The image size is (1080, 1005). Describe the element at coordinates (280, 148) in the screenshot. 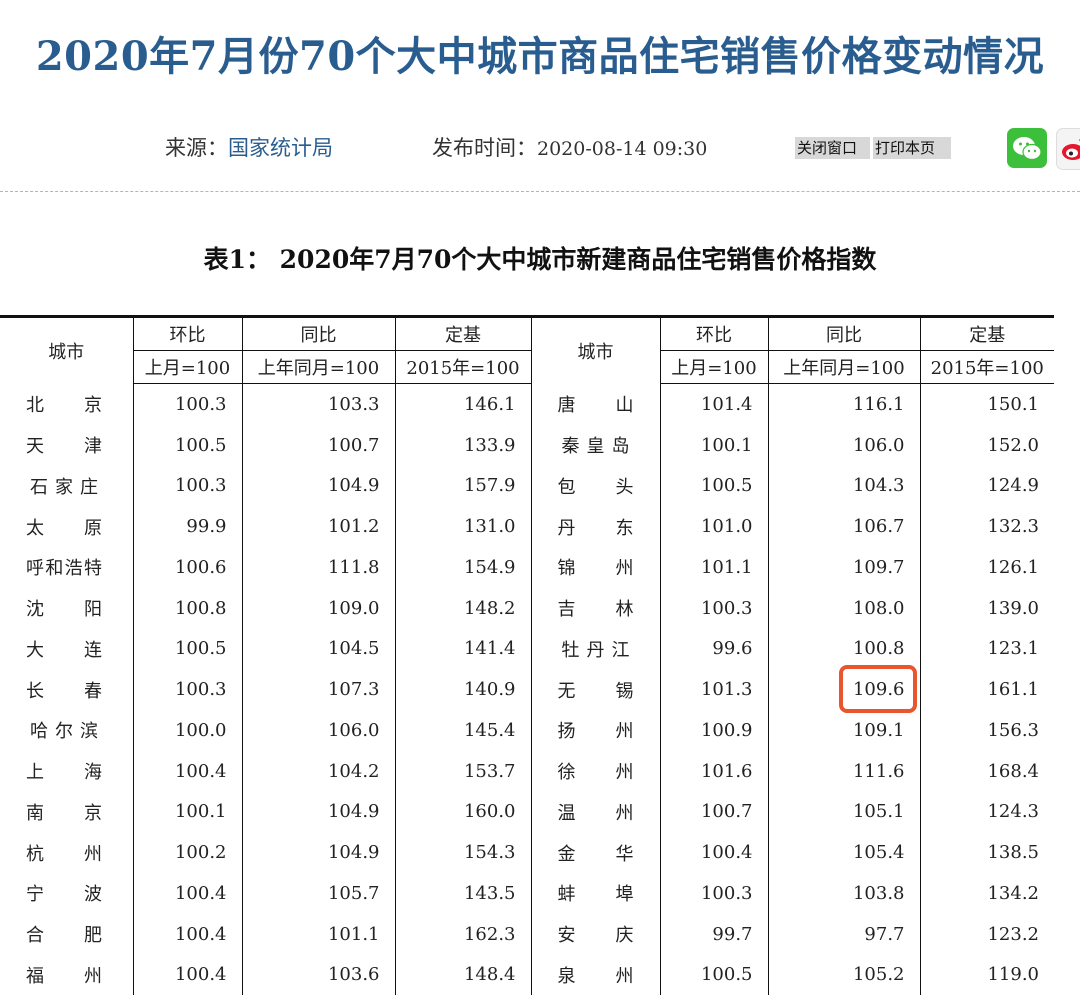

I see `source-link: 国家统计局` at that location.